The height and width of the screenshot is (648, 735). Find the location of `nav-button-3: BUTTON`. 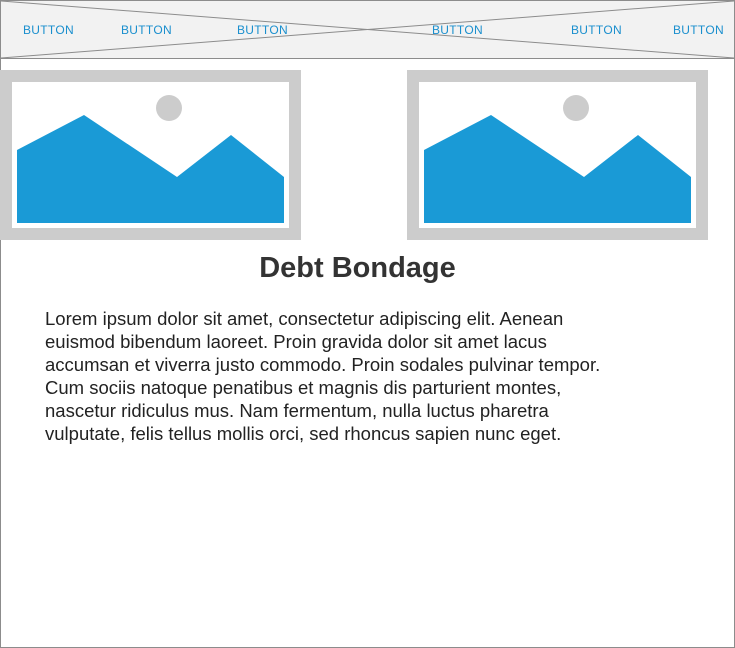

nav-button-3: BUTTON is located at coordinates (262, 30).